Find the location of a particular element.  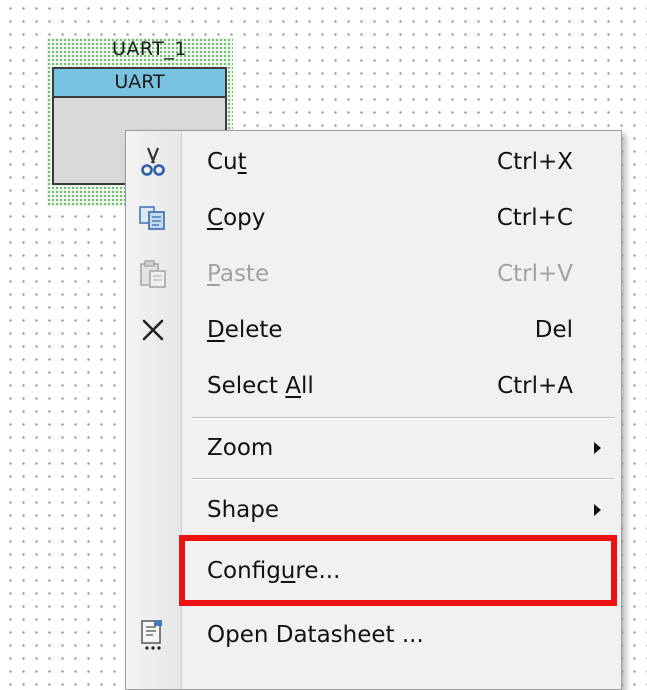

menu-item-label: Copy is located at coordinates (236, 218).